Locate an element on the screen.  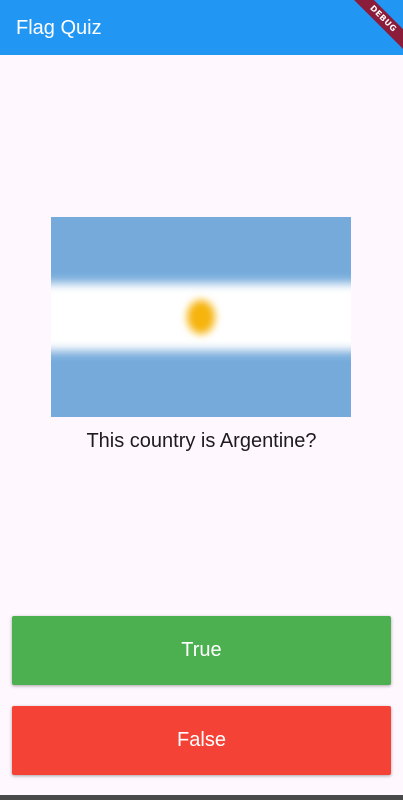
true-button: True is located at coordinates (201, 650).